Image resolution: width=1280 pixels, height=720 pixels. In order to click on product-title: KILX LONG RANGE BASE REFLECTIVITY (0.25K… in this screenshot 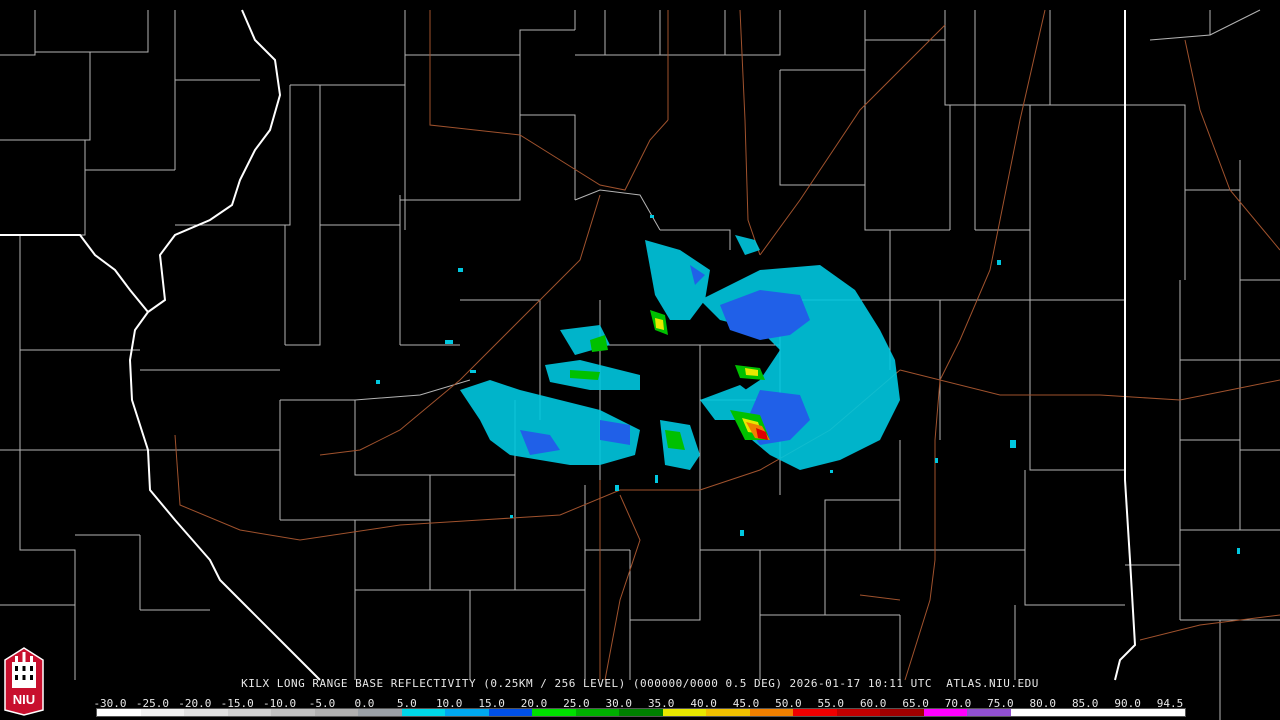, I will do `click(640, 683)`.